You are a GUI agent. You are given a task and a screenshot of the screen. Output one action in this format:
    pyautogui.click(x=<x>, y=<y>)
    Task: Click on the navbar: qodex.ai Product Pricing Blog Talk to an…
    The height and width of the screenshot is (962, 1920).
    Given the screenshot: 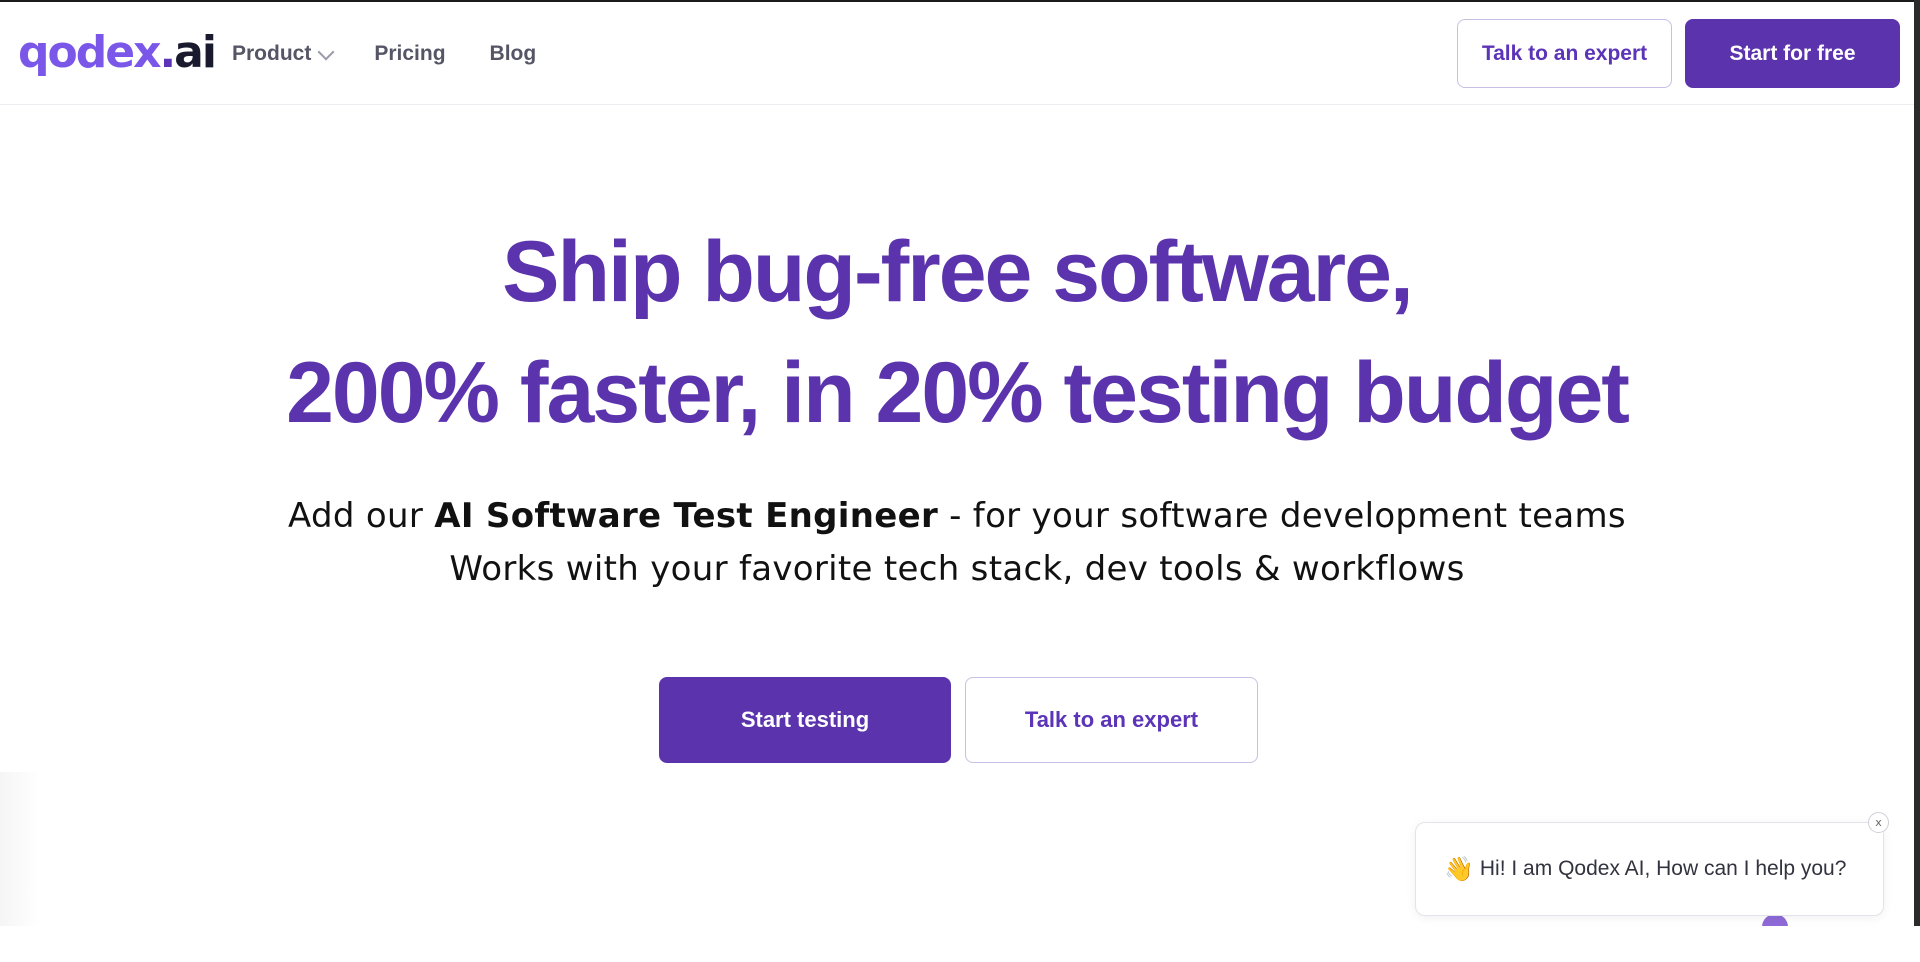 What is the action you would take?
    pyautogui.click(x=957, y=53)
    